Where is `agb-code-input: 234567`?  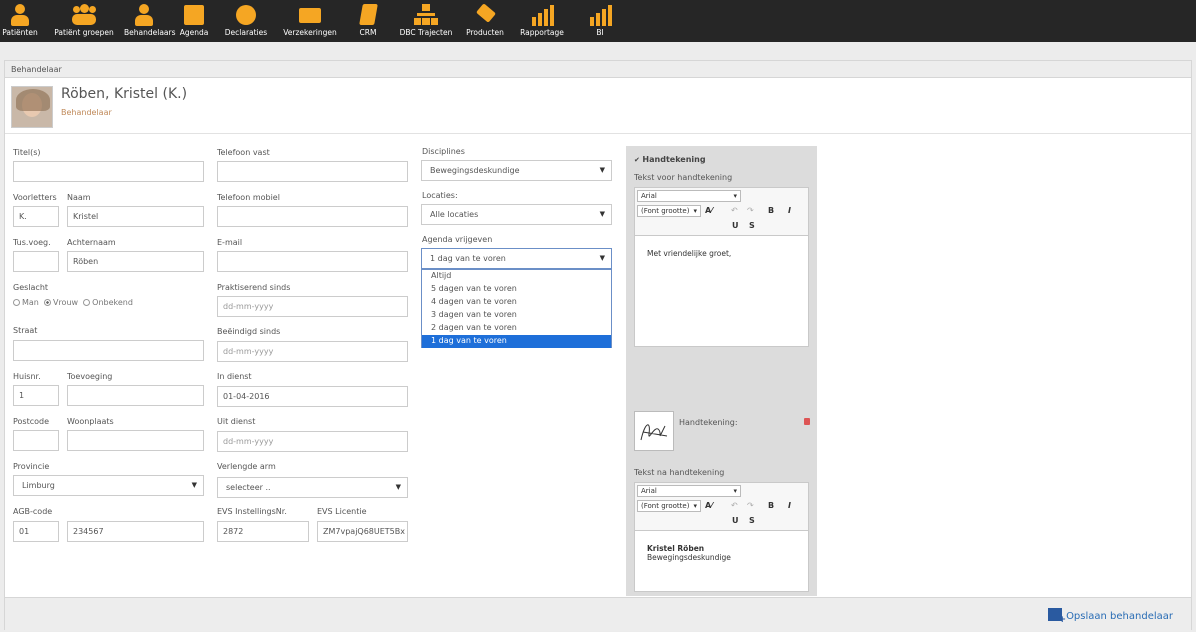
agb-code-input: 234567 is located at coordinates (135, 531).